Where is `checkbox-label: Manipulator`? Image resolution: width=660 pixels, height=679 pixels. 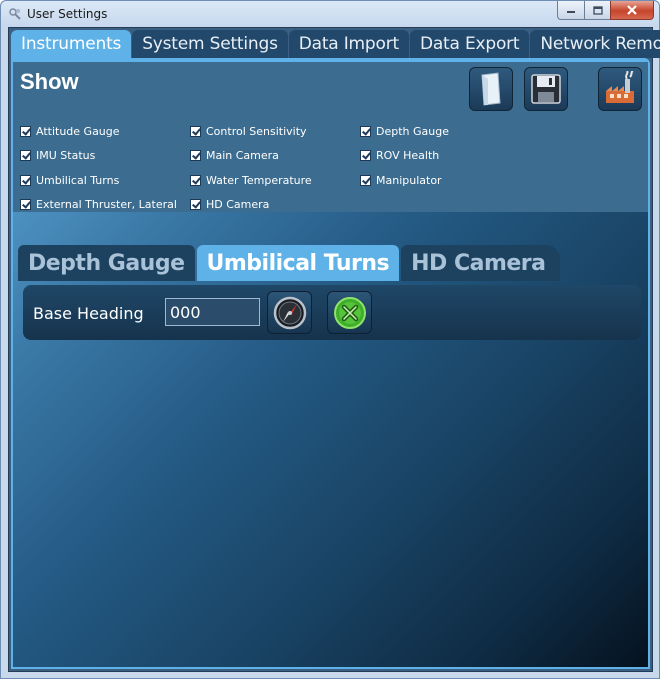 checkbox-label: Manipulator is located at coordinates (409, 180).